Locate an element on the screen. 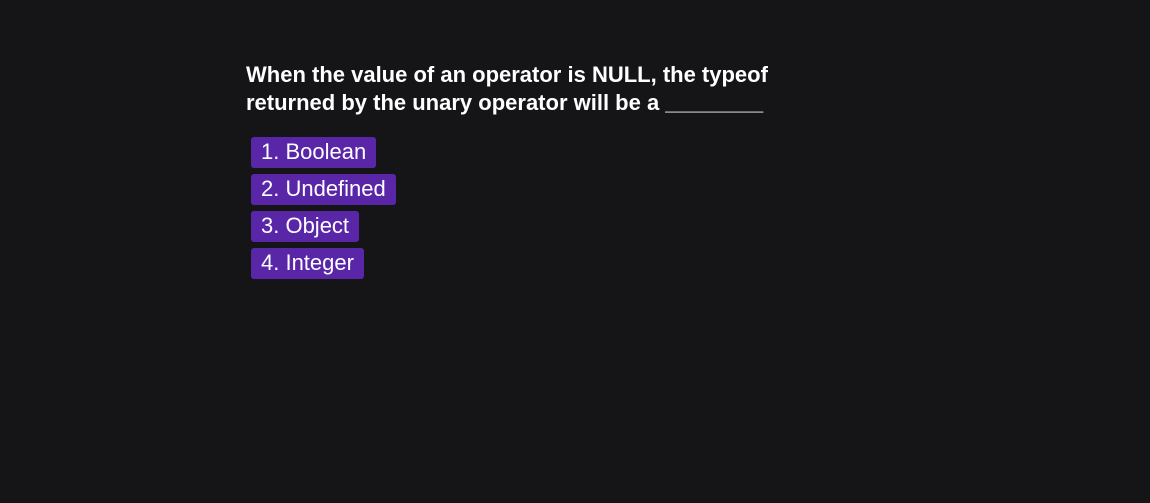 This screenshot has width=1150, height=503. answer-option-3: 3. Object is located at coordinates (305, 226).